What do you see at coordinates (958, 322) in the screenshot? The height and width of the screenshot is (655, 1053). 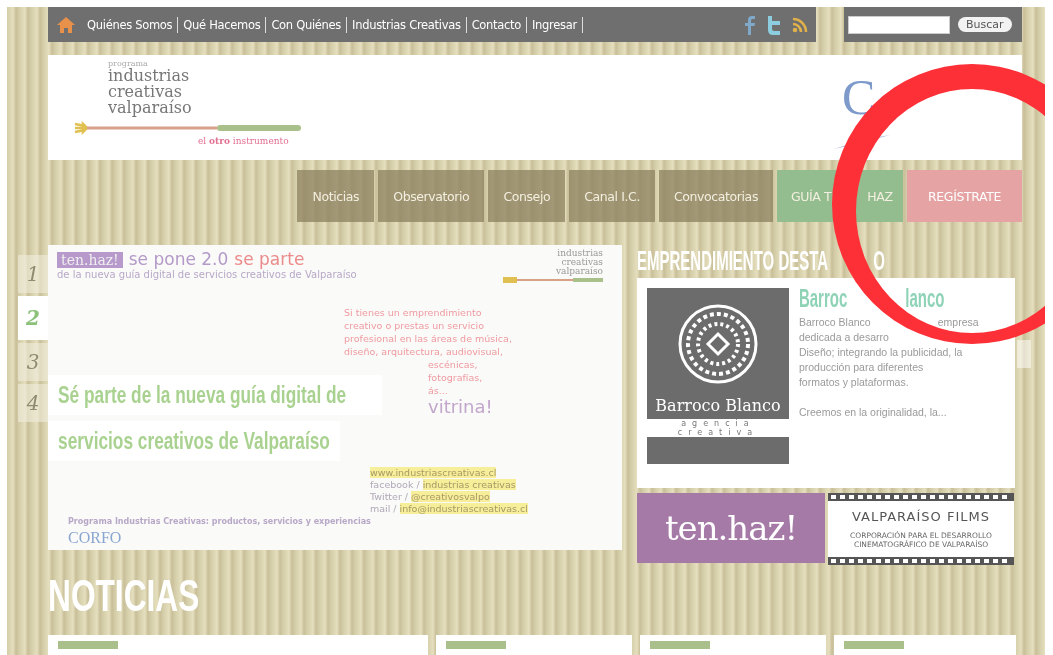 I see `description-text: empresa` at bounding box center [958, 322].